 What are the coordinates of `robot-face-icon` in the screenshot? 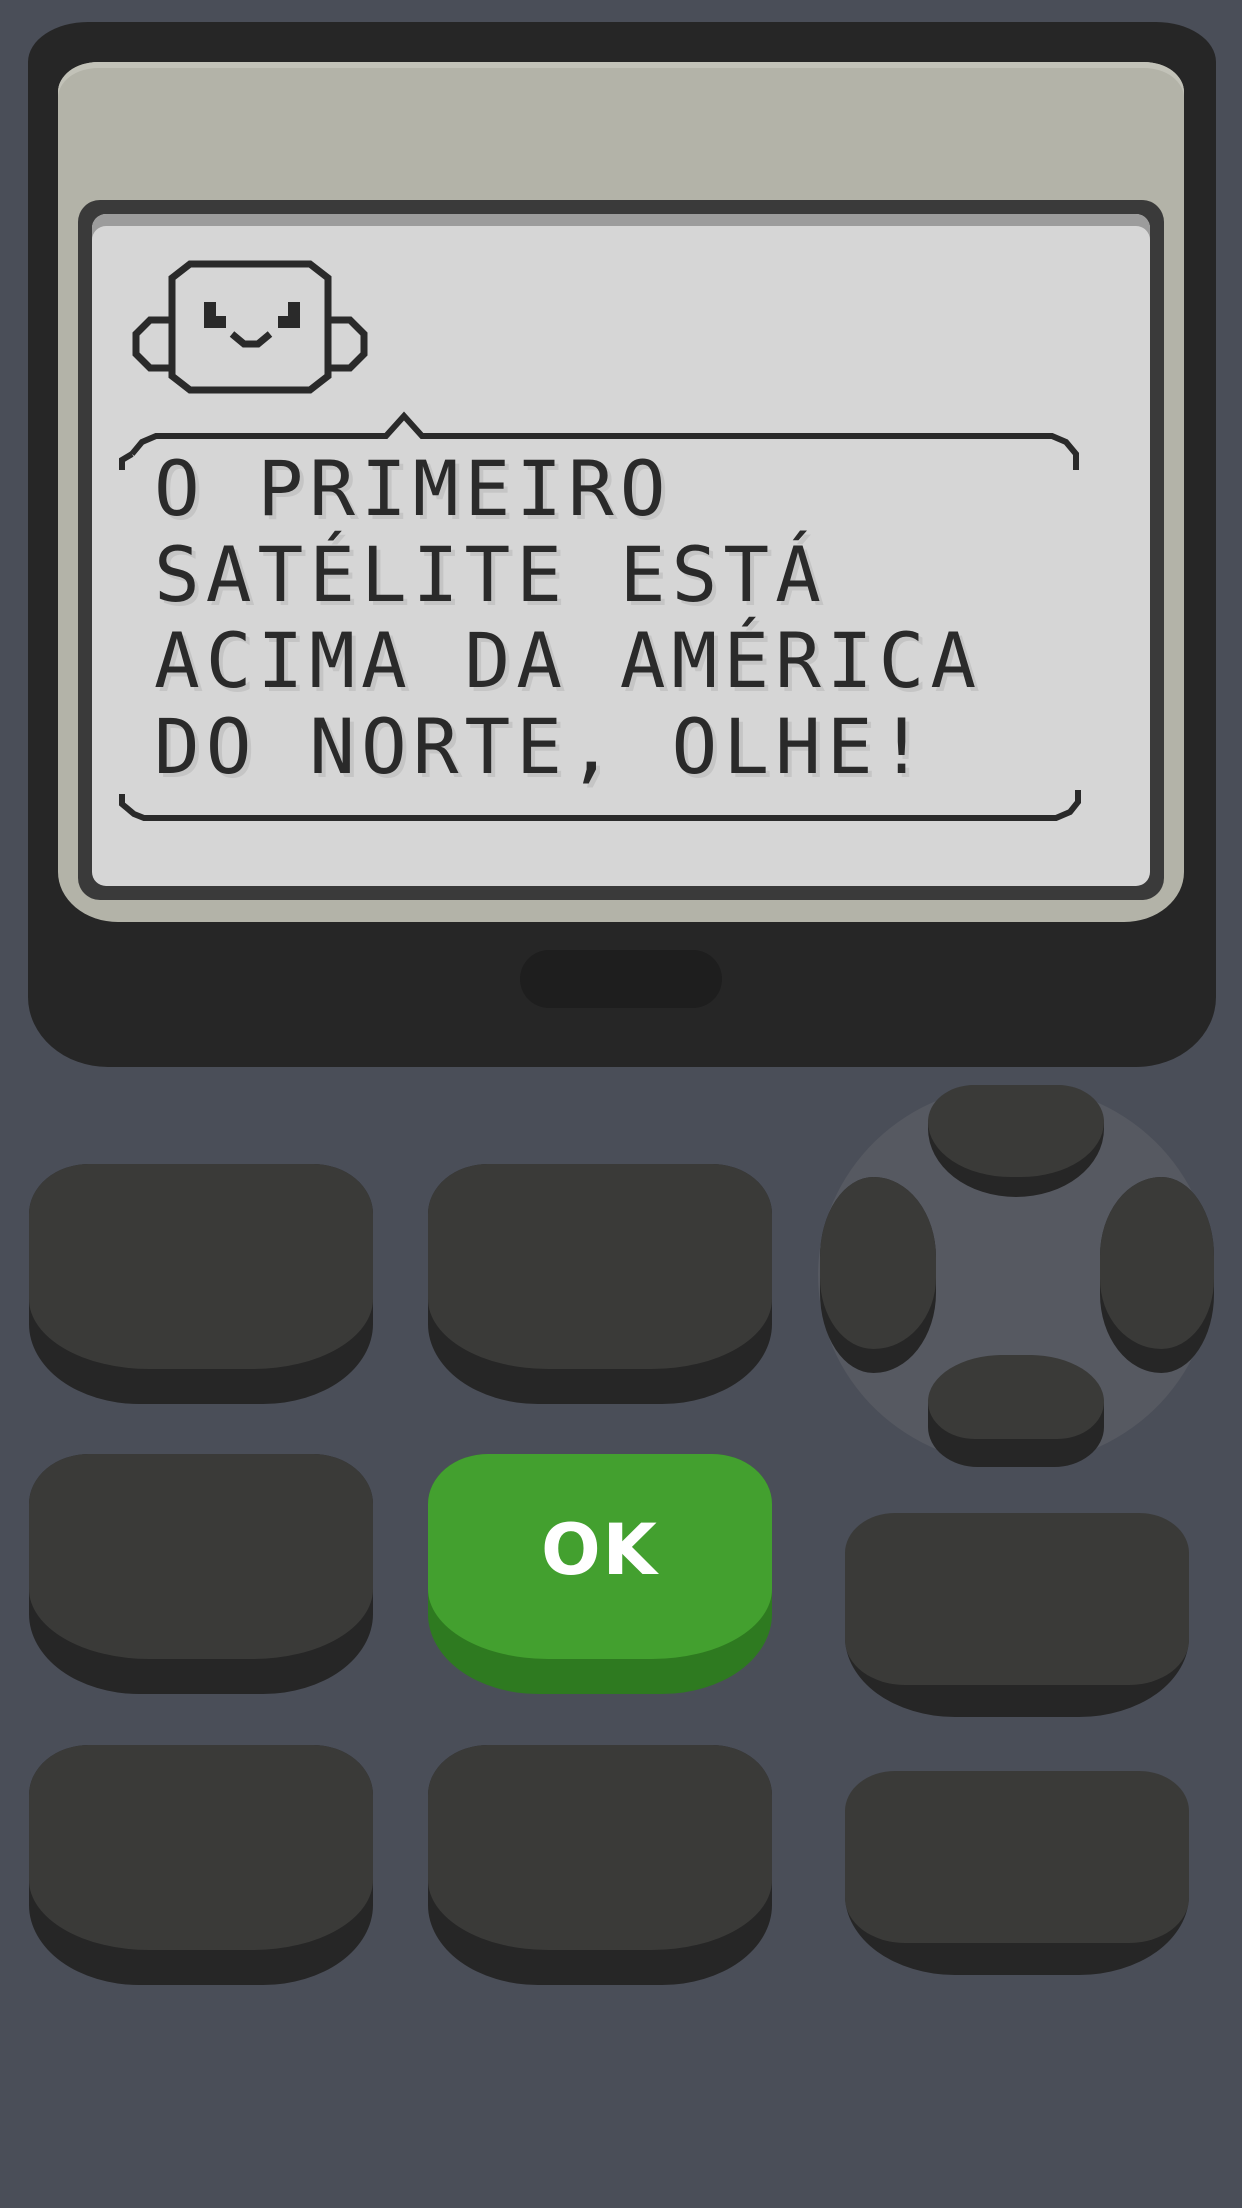 It's located at (250, 327).